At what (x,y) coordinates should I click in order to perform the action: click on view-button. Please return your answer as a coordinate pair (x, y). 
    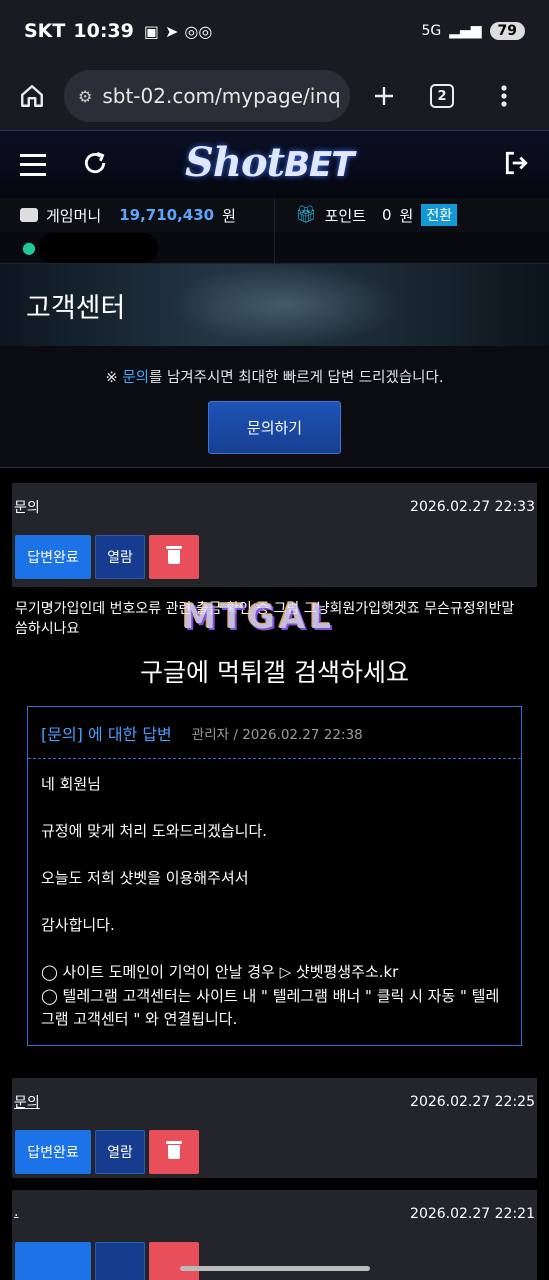
    Looking at the image, I should click on (120, 1261).